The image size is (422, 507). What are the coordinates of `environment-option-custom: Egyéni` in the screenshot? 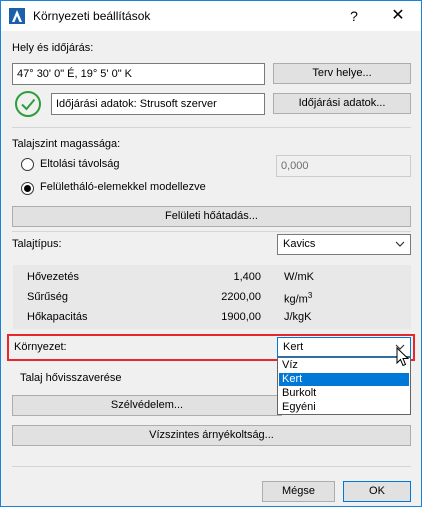 It's located at (344, 407).